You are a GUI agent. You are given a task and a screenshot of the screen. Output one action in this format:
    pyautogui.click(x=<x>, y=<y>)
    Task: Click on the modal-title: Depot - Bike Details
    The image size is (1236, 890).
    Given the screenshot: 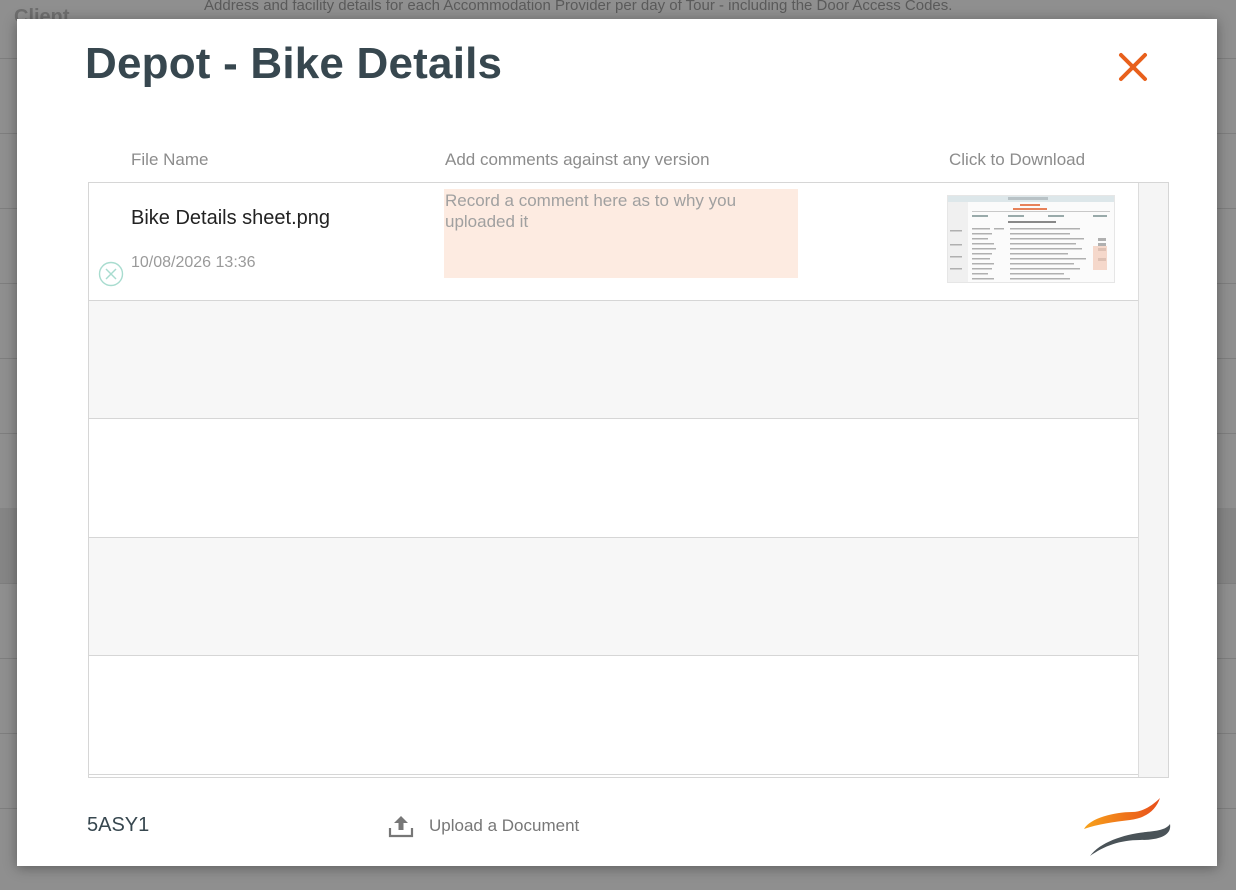 What is the action you would take?
    pyautogui.click(x=294, y=63)
    